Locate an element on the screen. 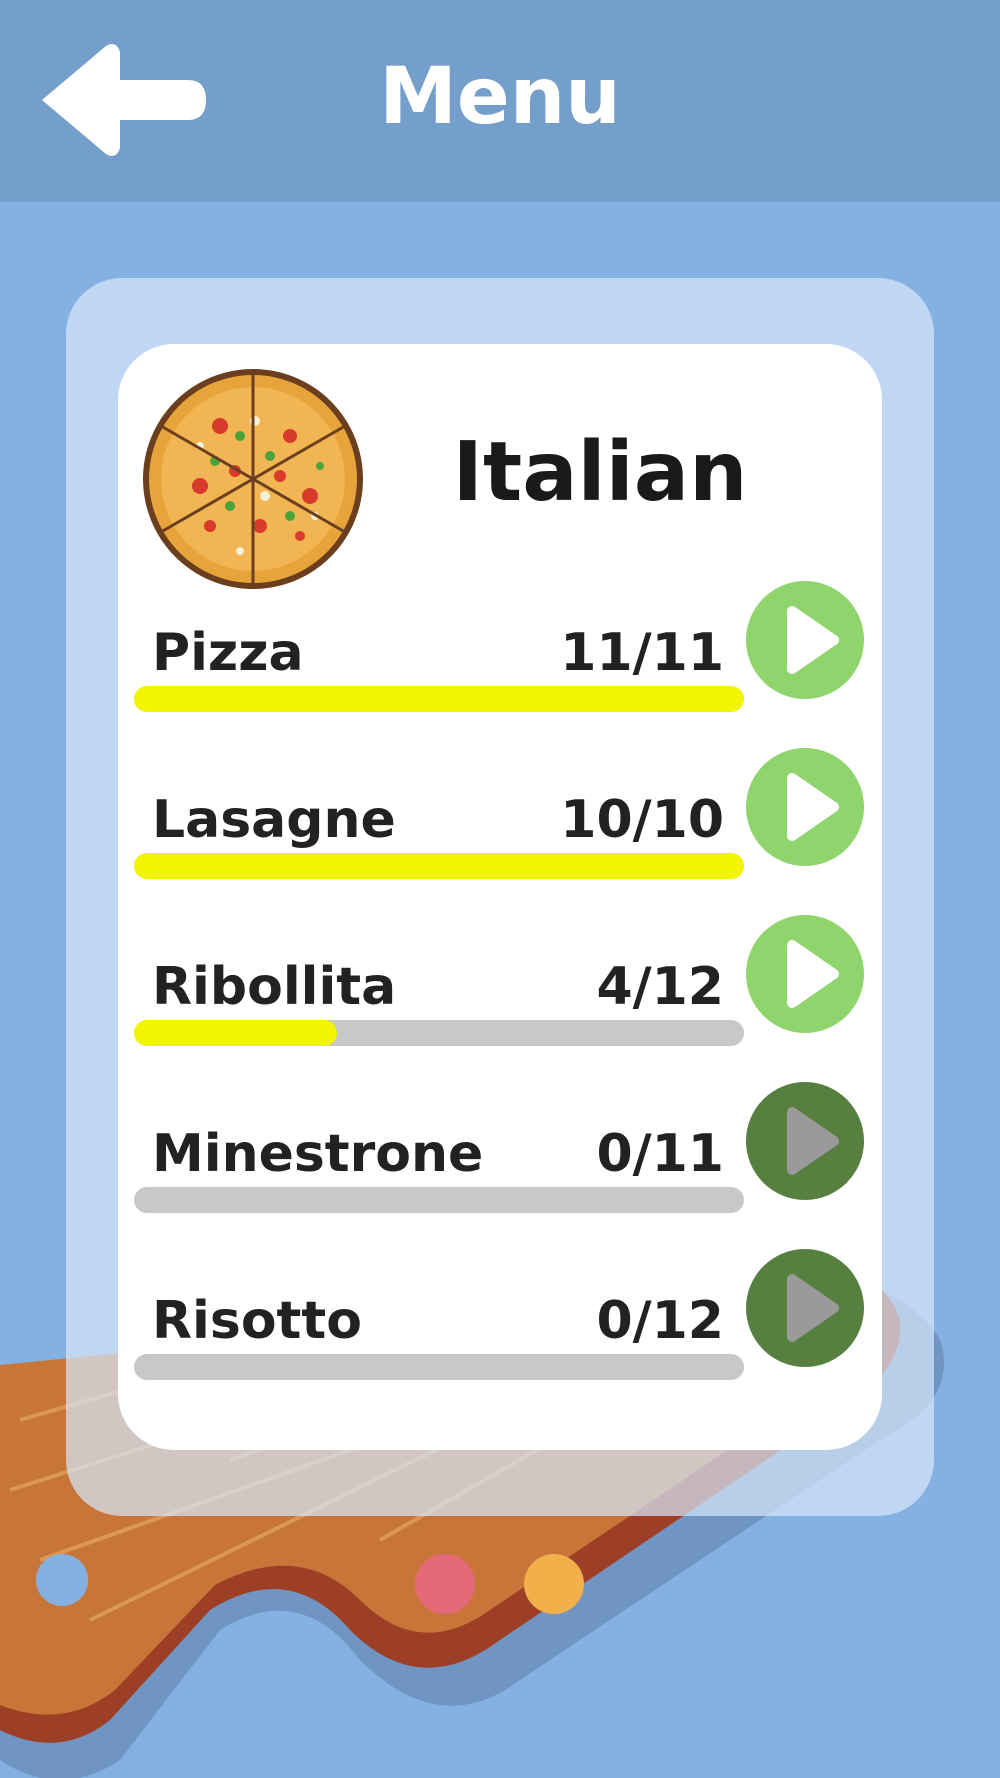  dish-row-minestrone: Minestrone 0/11 is located at coordinates (500, 1170).